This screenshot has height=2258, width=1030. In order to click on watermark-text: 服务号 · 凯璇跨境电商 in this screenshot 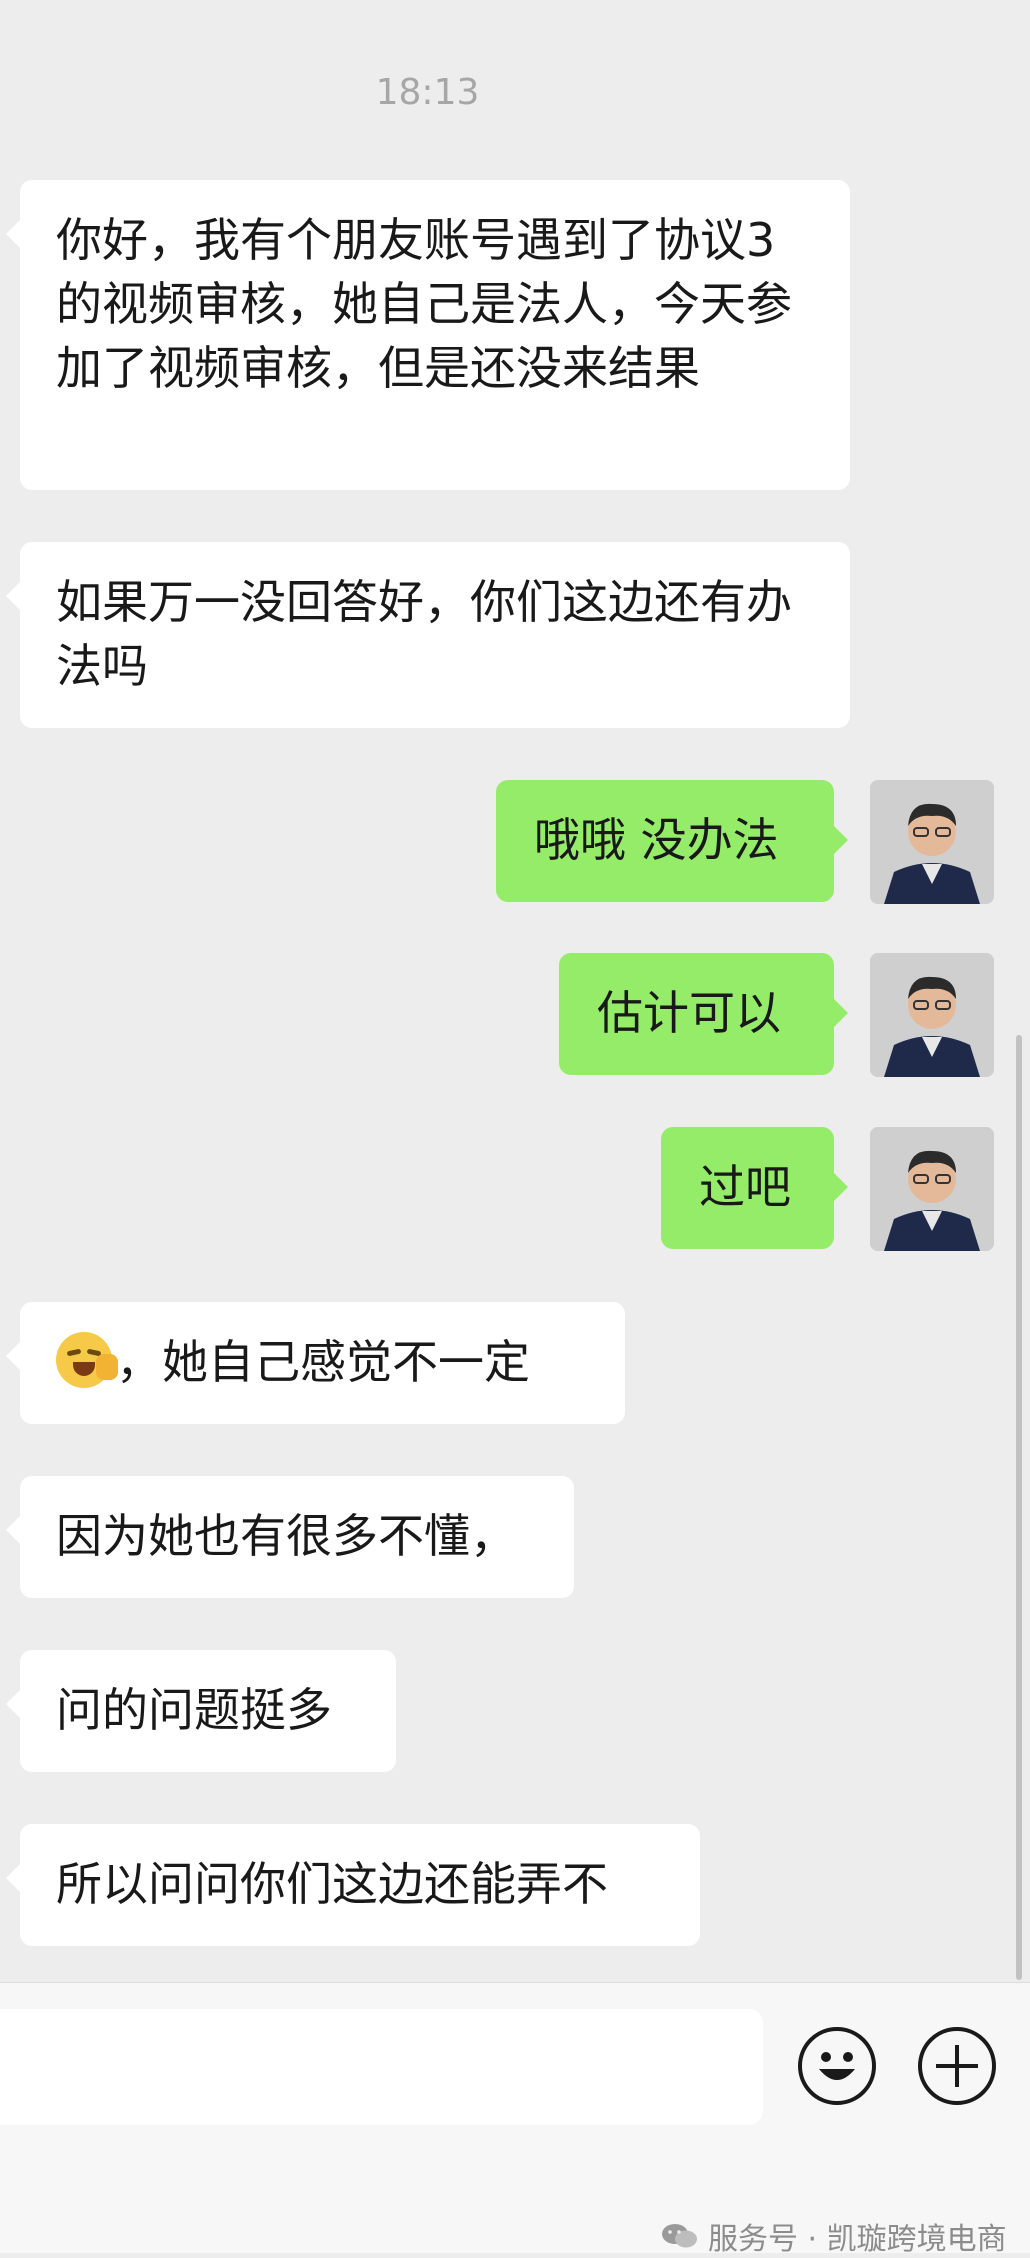, I will do `click(857, 2239)`.